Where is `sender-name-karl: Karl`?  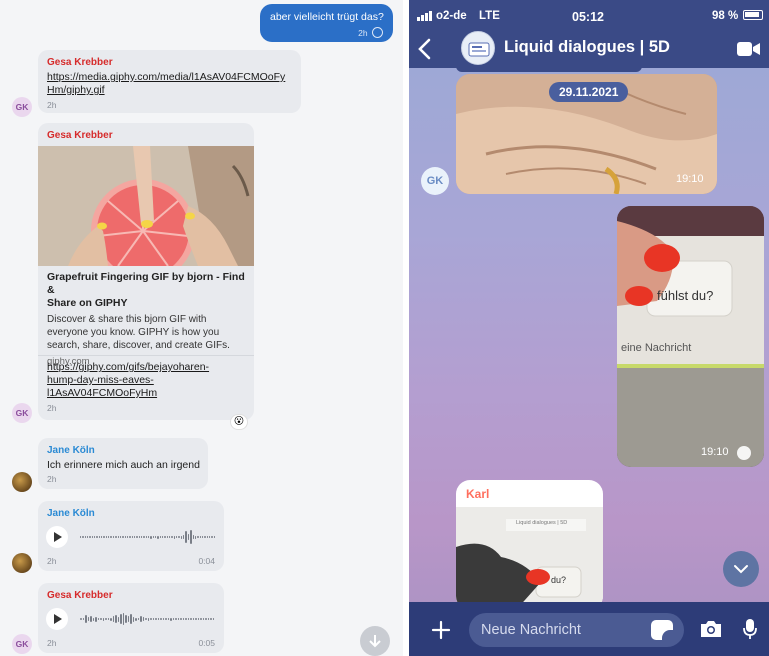
sender-name-karl: Karl is located at coordinates (478, 494).